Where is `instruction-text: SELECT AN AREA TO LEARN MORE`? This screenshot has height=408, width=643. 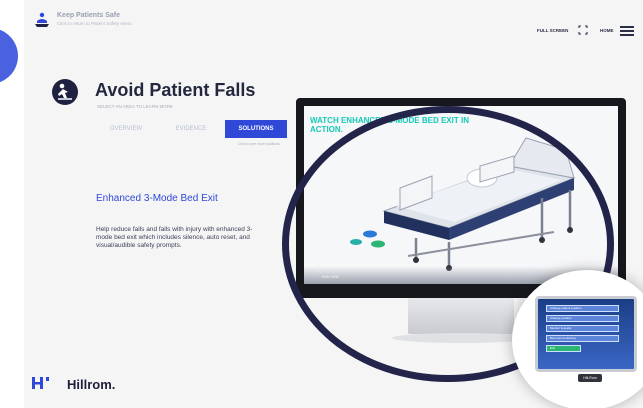 instruction-text: SELECT AN AREA TO LEARN MORE is located at coordinates (135, 106).